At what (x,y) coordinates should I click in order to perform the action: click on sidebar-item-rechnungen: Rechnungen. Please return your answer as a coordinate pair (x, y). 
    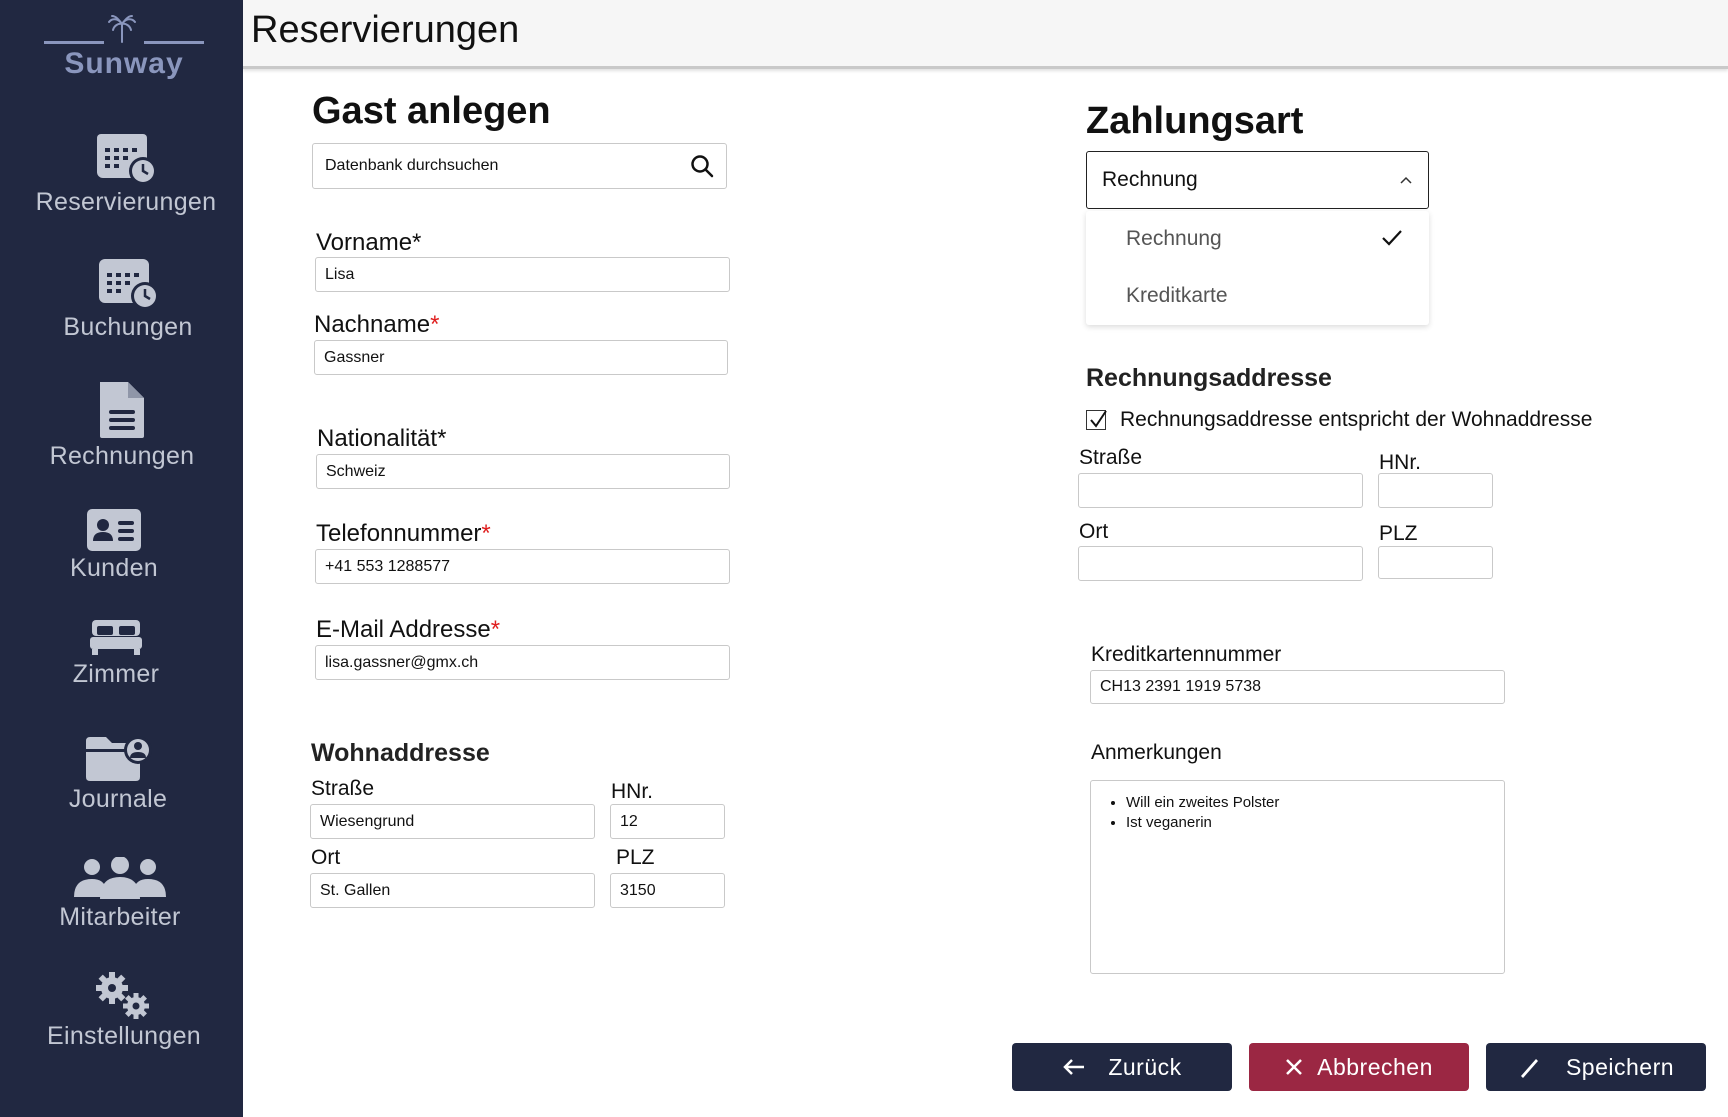
    Looking at the image, I should click on (122, 425).